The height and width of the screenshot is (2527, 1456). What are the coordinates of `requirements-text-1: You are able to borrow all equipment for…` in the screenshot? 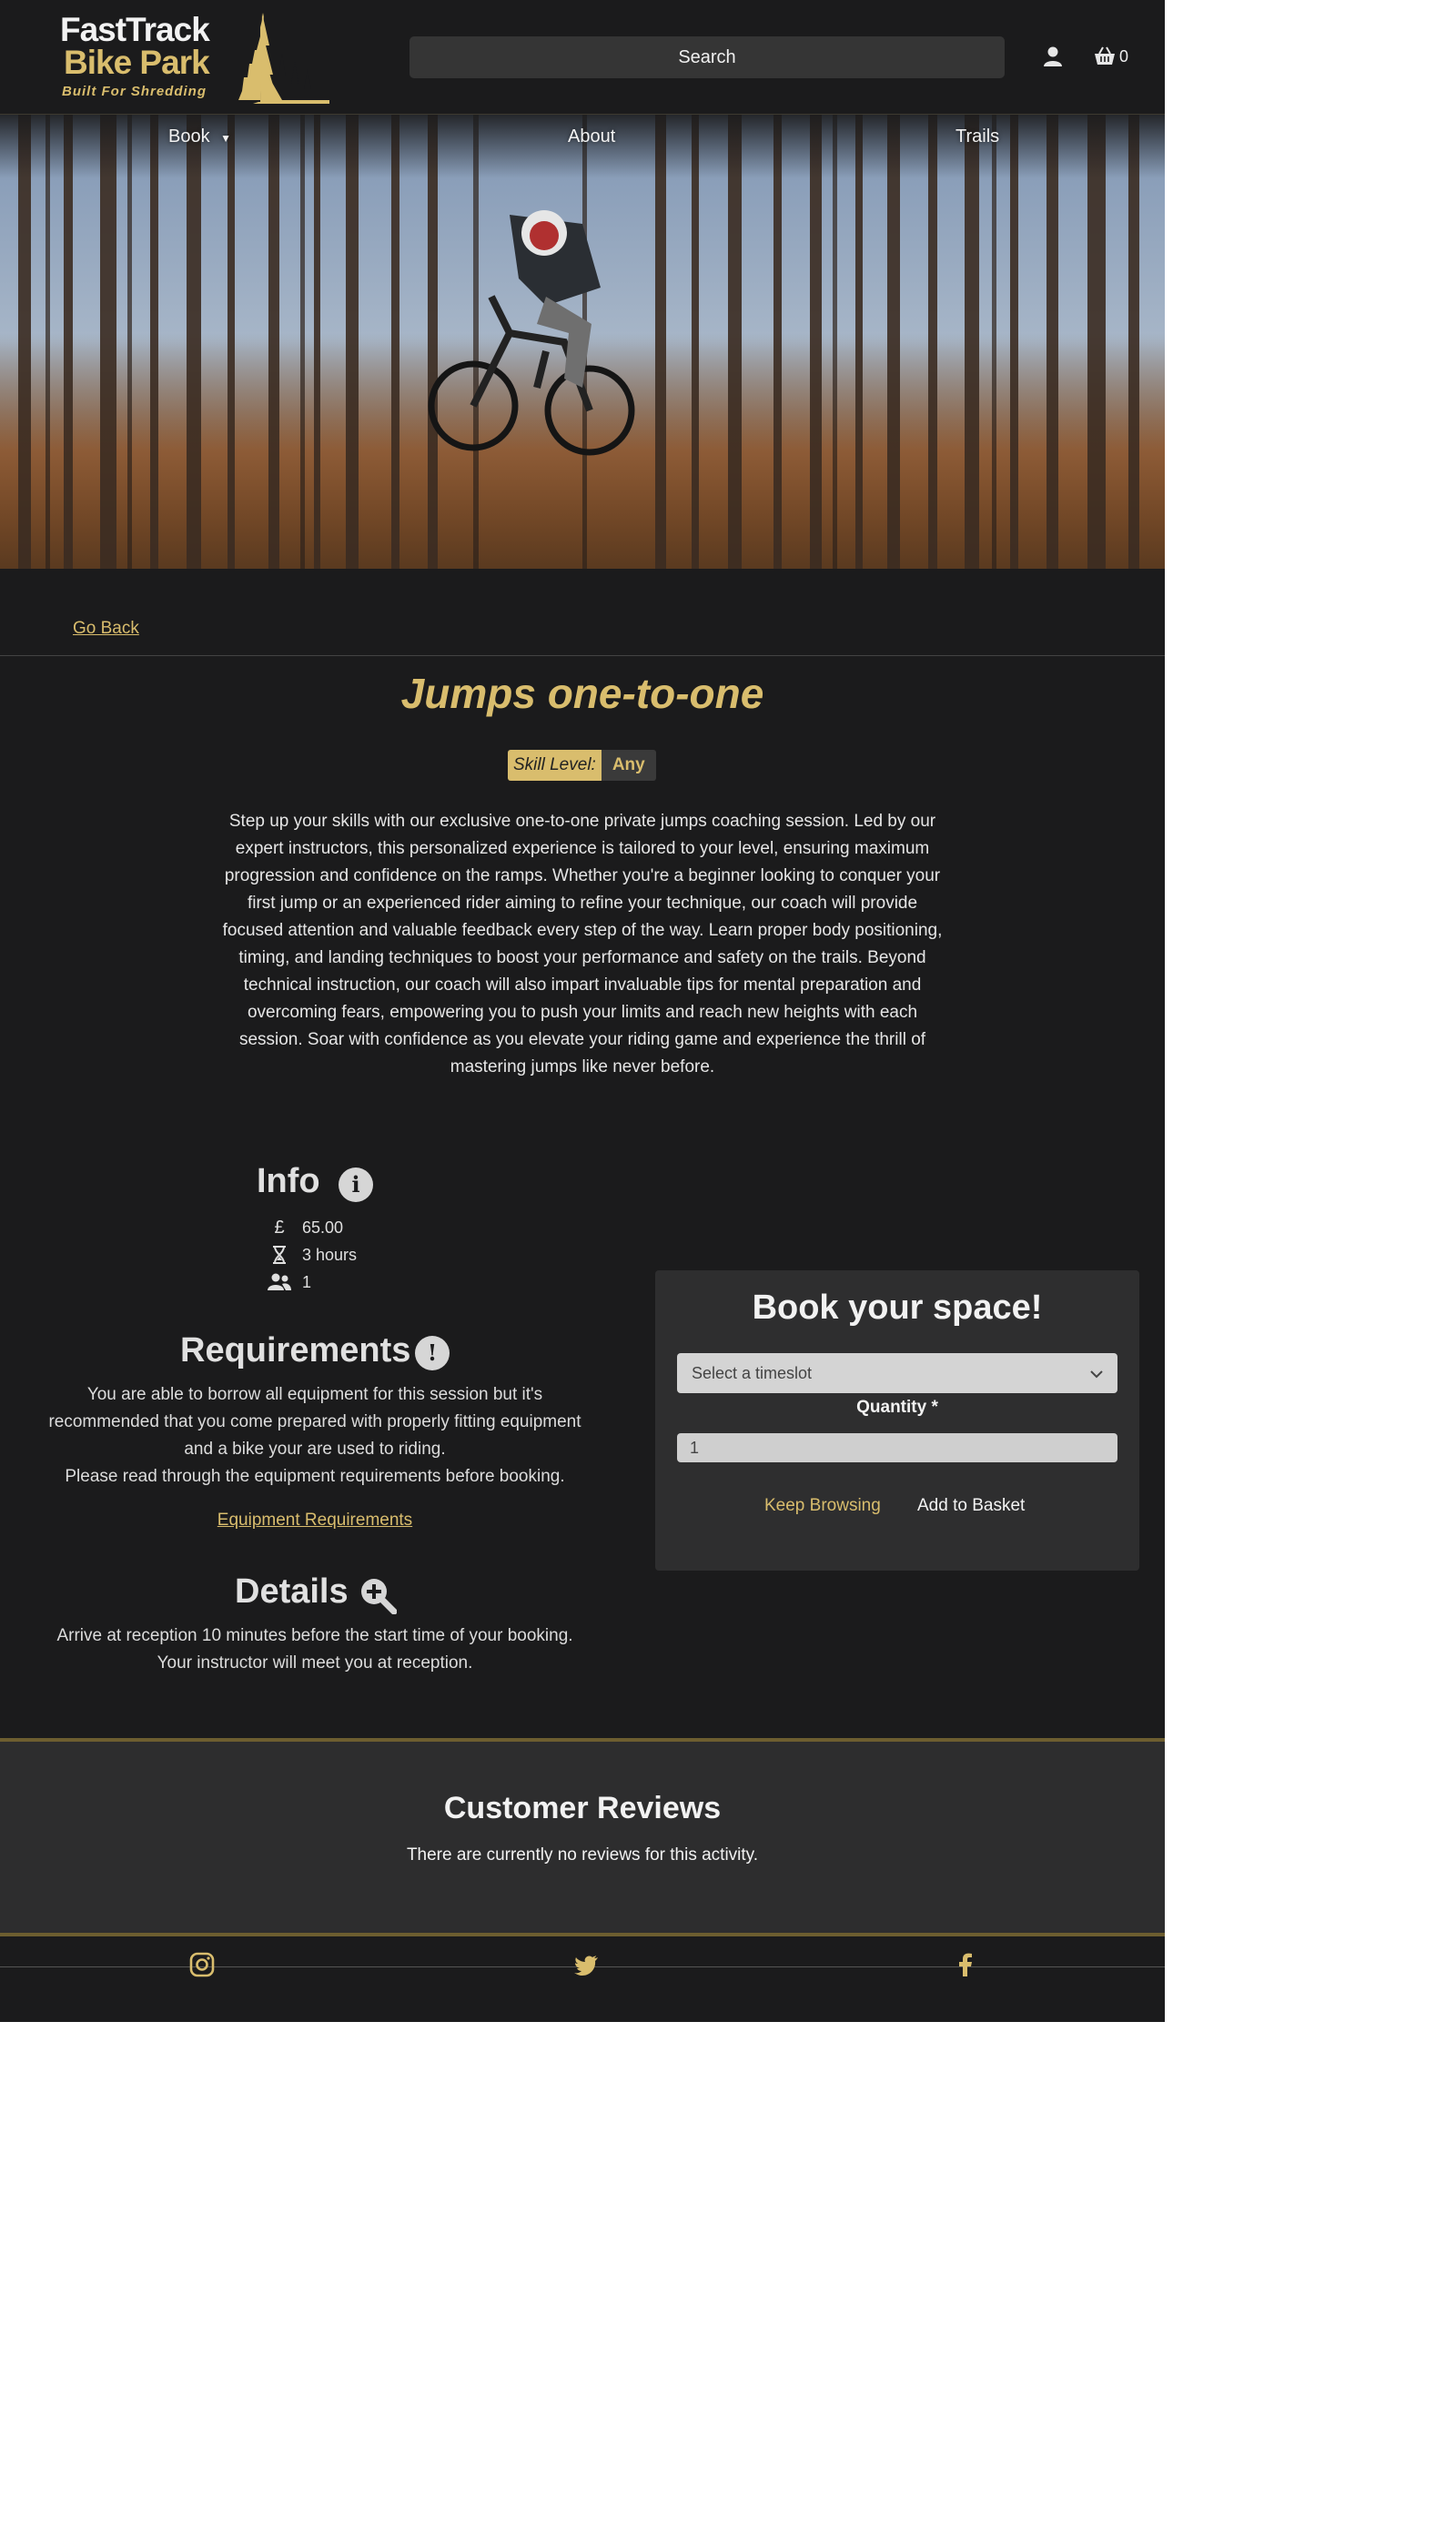 It's located at (314, 1422).